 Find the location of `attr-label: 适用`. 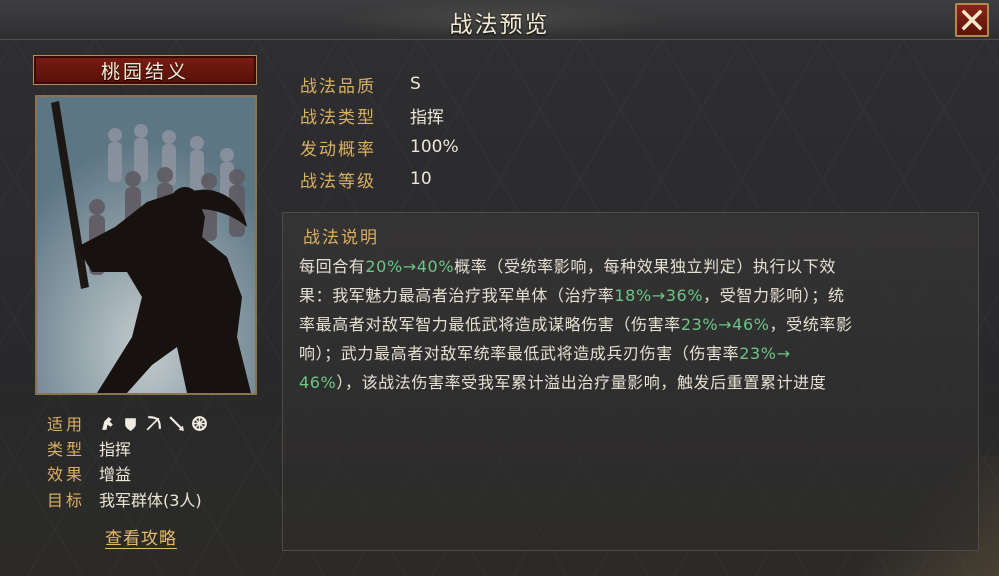

attr-label: 适用 is located at coordinates (66, 424).